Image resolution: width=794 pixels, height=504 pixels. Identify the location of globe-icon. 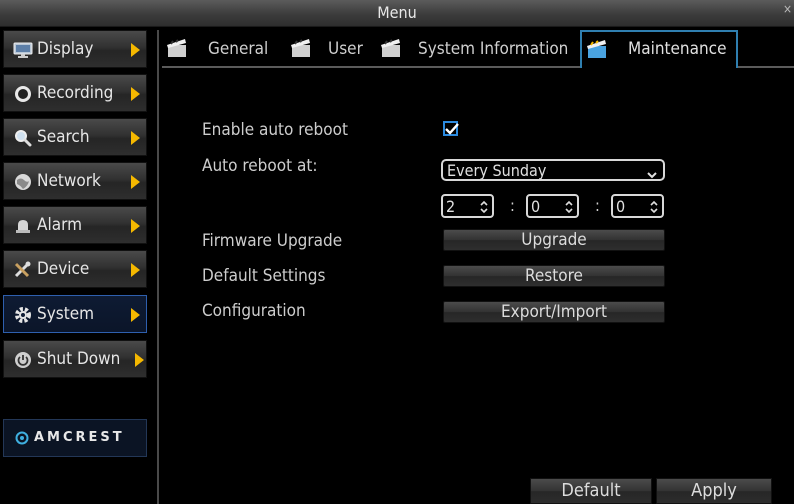
(23, 182).